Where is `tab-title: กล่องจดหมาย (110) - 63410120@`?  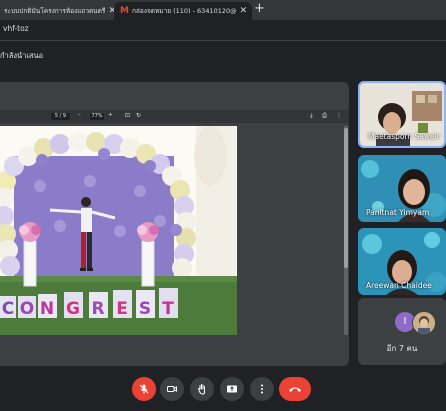
tab-title: กล่องจดหมาย (110) - 63410120@ is located at coordinates (184, 11).